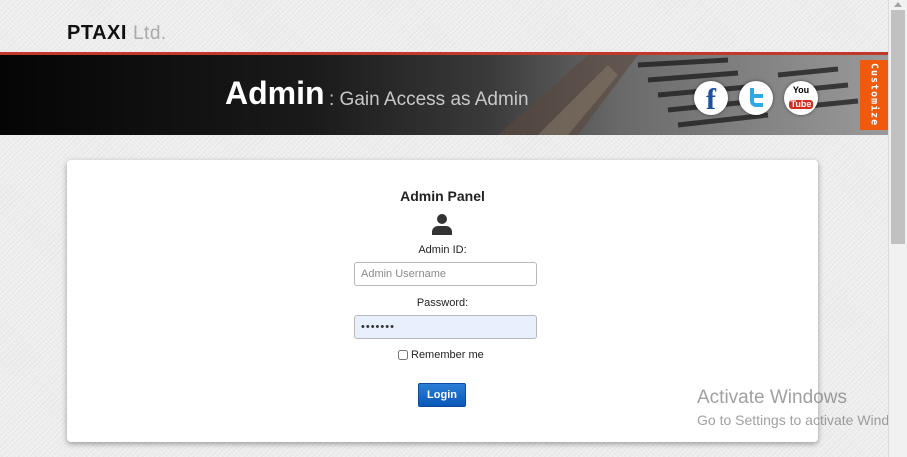  Describe the element at coordinates (149, 33) in the screenshot. I see `brand-suffix: Ltd.` at that location.